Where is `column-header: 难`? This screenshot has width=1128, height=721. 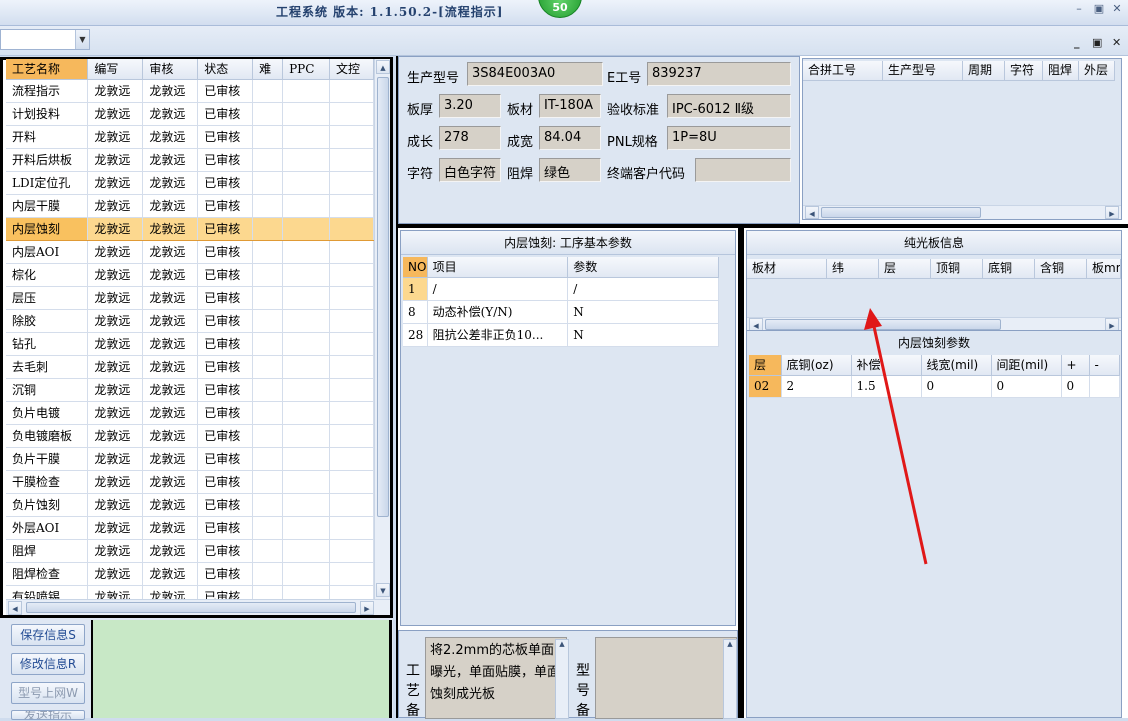 column-header: 难 is located at coordinates (268, 69).